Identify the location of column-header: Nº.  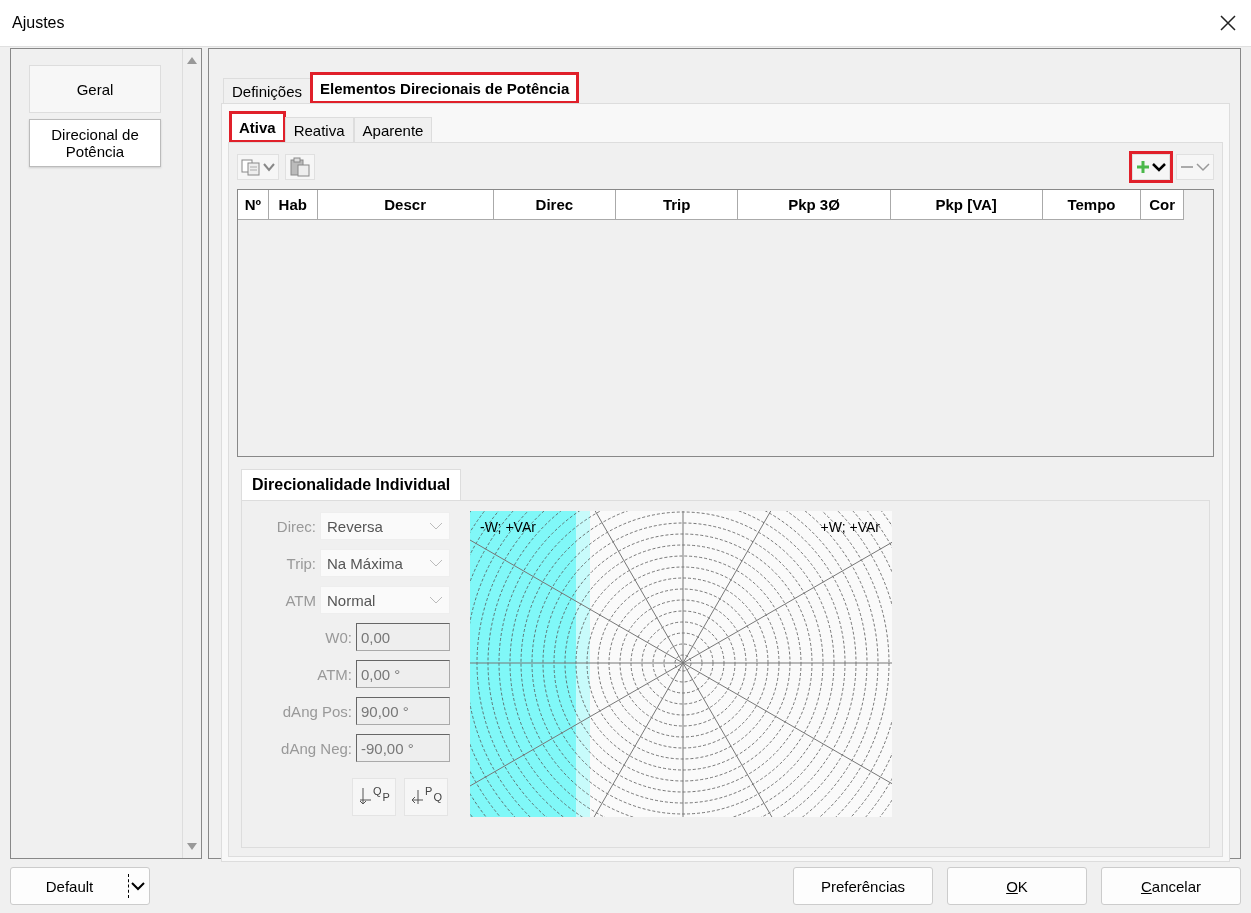
(253, 205).